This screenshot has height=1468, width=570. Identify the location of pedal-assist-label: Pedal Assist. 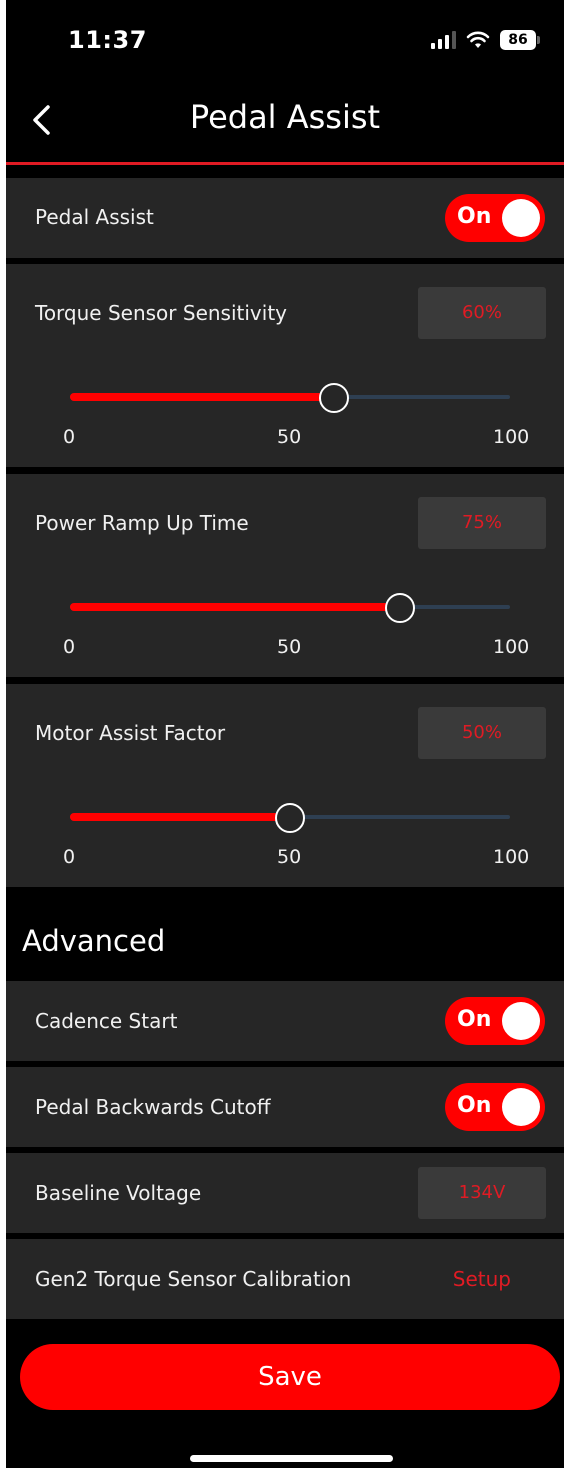
(94, 217).